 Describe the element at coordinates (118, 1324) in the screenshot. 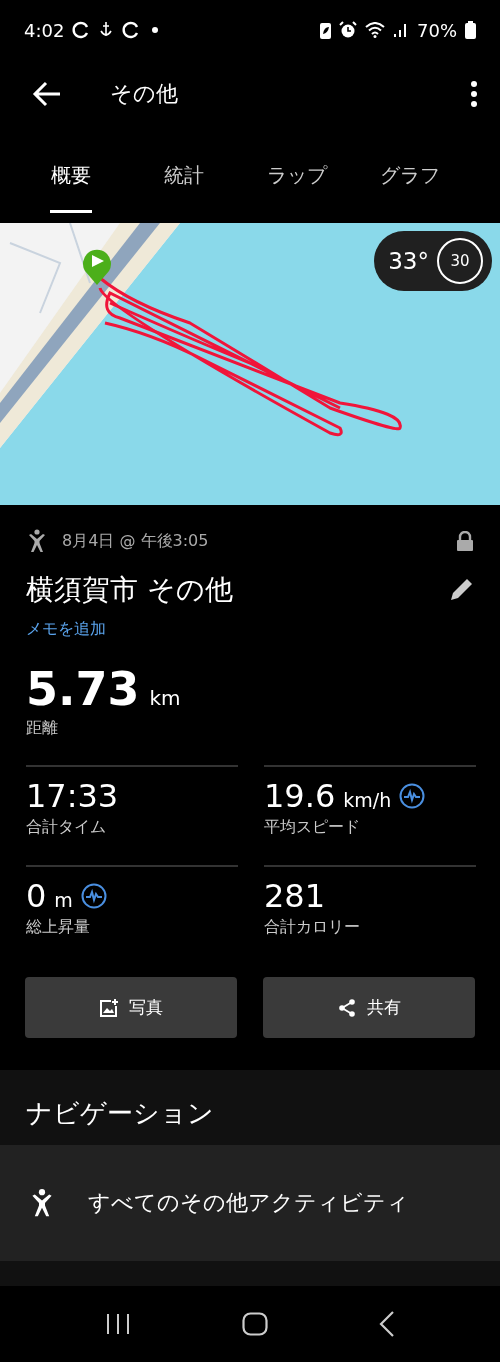

I see `recent-apps-icon` at that location.